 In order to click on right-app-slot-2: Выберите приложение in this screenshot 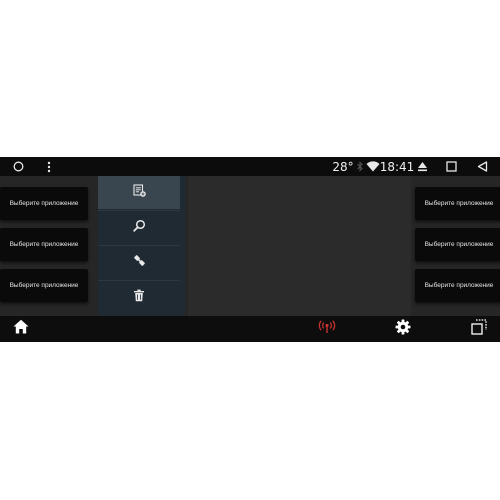, I will do `click(457, 244)`.